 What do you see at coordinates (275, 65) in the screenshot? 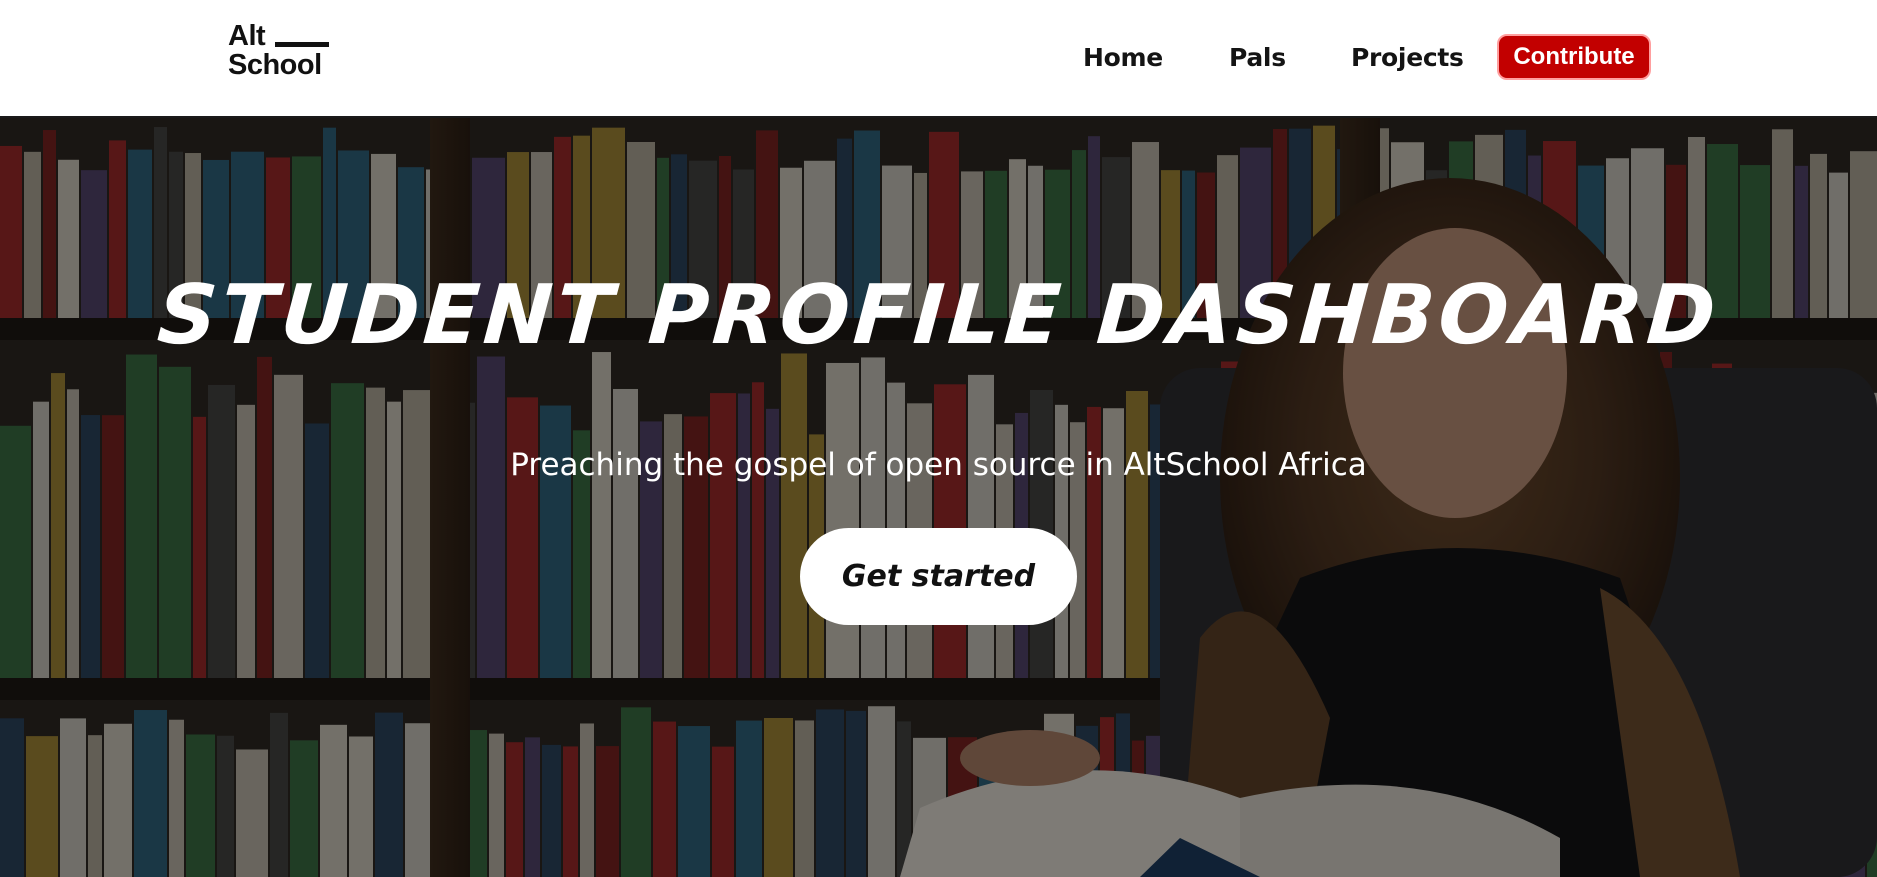
I see `logo-text-school: School` at bounding box center [275, 65].